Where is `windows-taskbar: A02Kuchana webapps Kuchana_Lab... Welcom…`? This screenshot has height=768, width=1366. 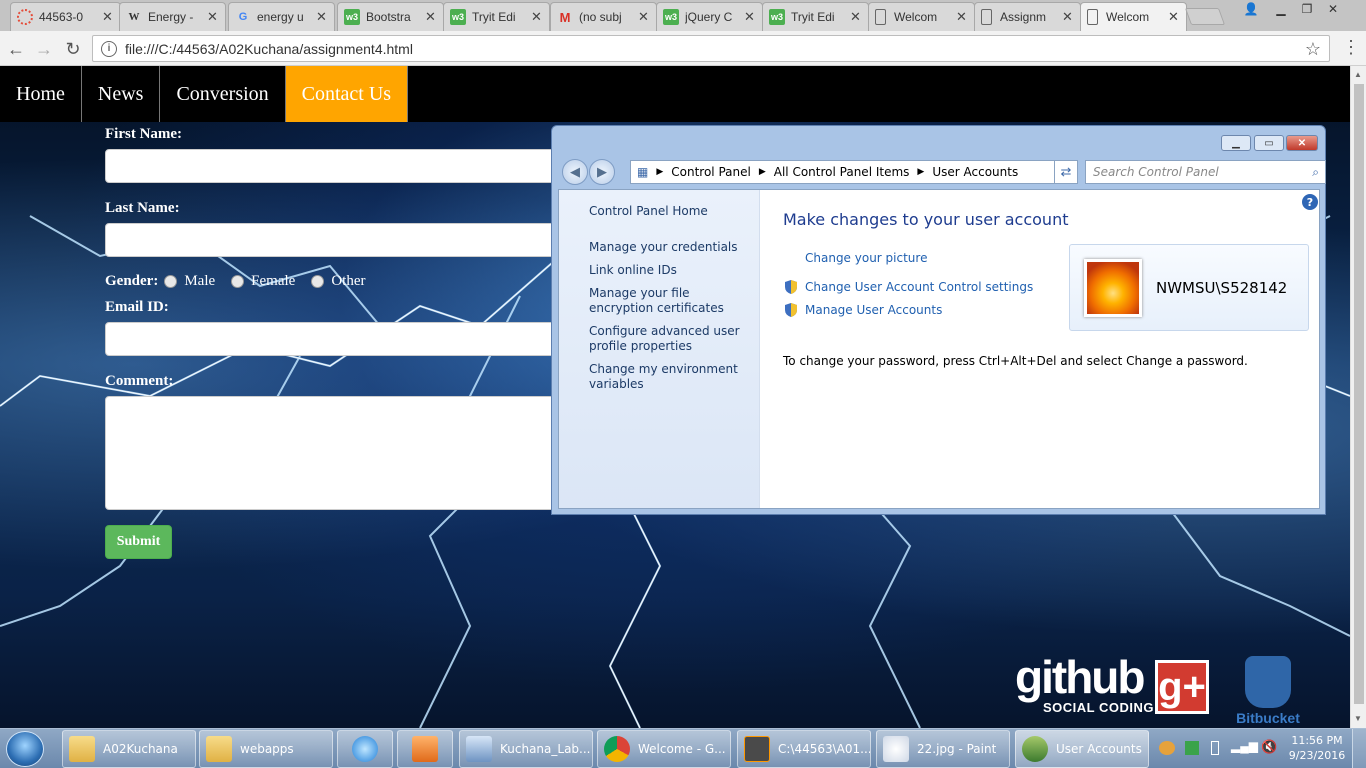
windows-taskbar: A02Kuchana webapps Kuchana_Lab... Welcom… is located at coordinates (683, 748).